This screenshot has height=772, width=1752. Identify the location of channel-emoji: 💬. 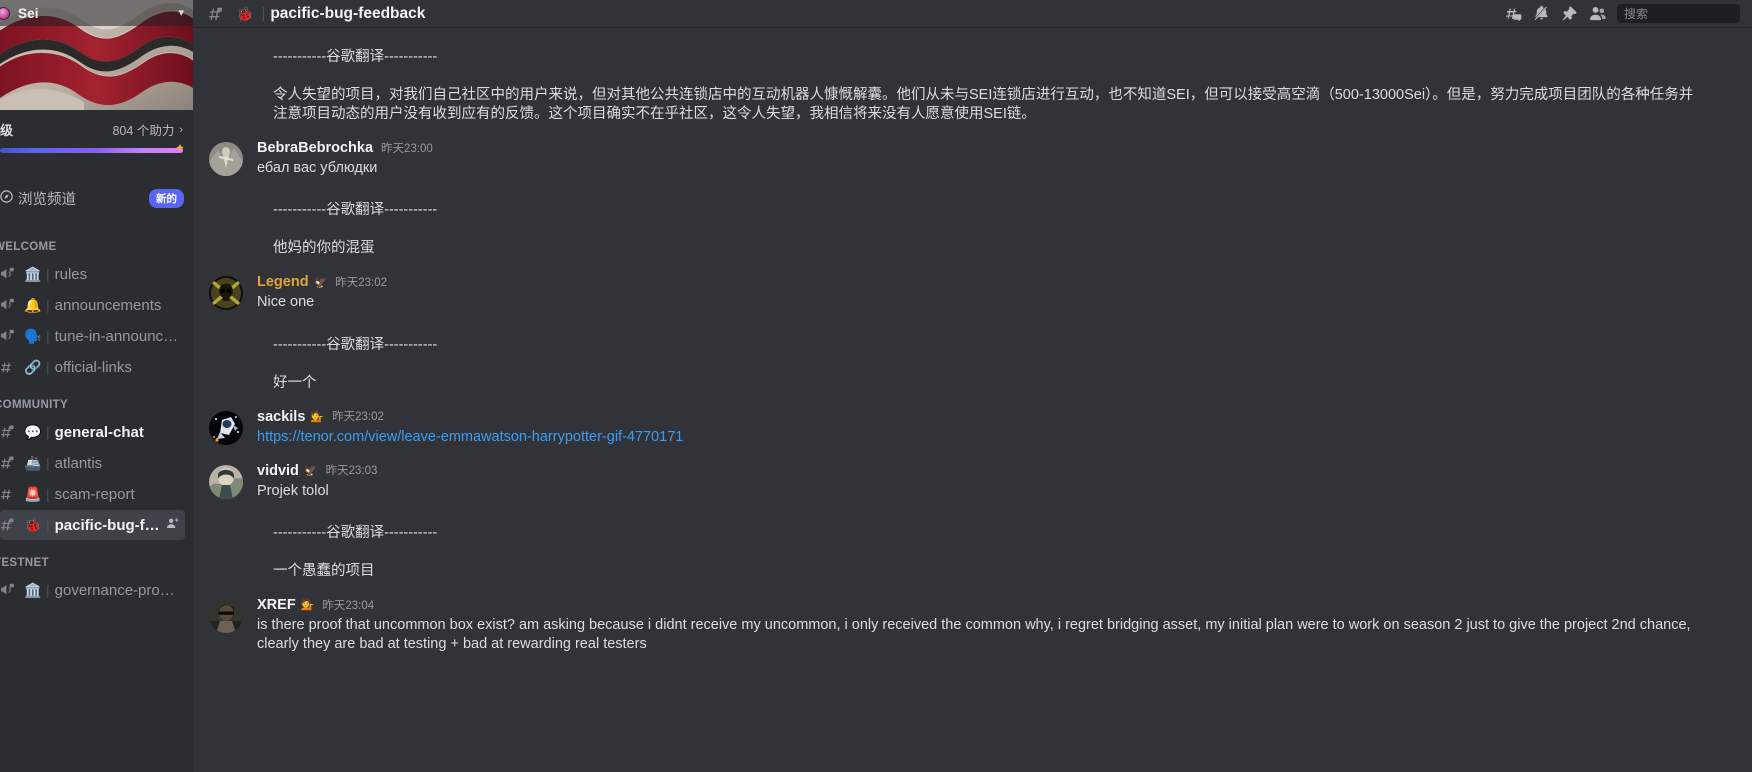
(33, 432).